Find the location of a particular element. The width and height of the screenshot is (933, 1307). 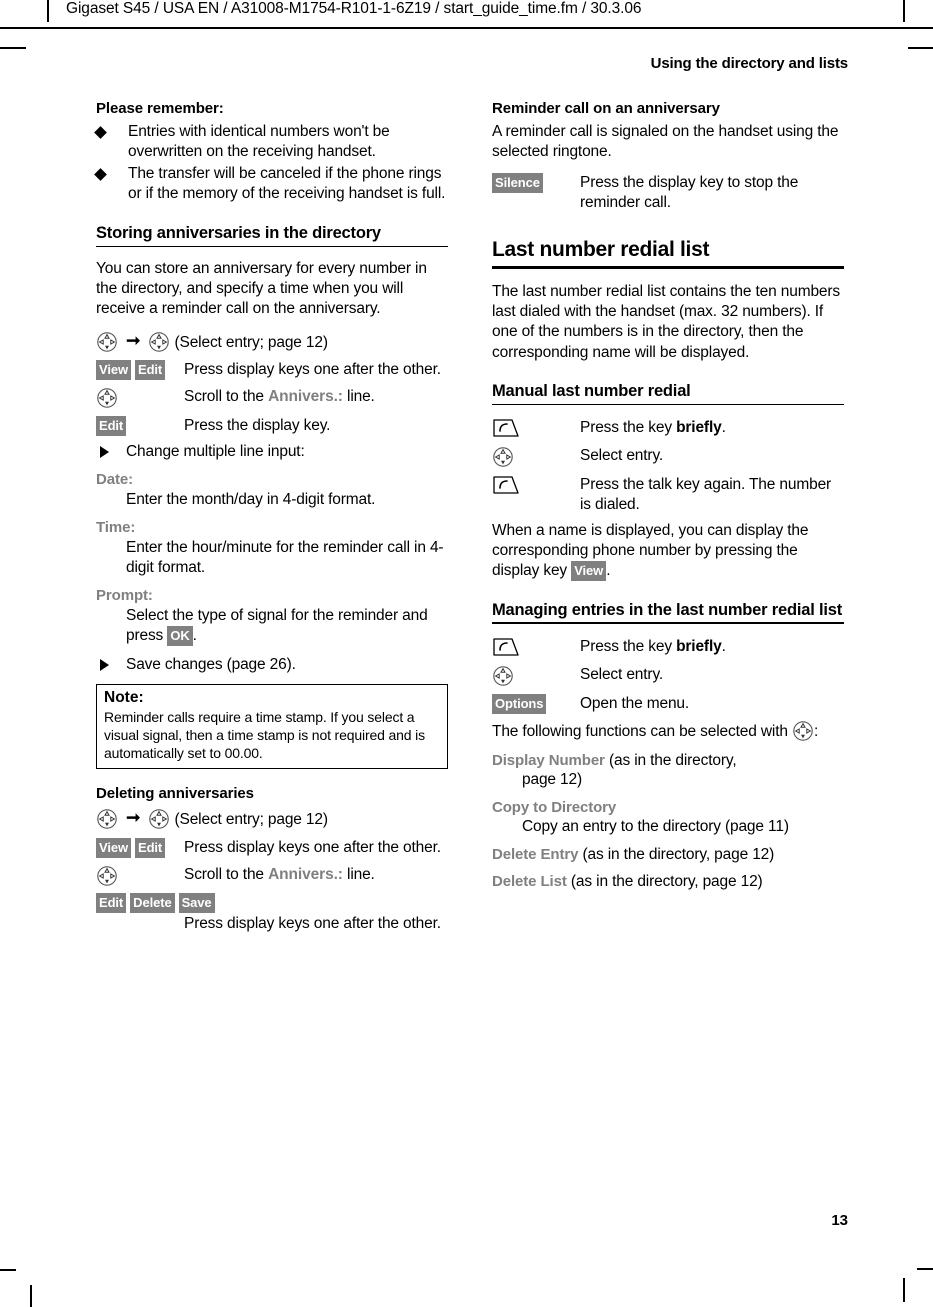

storing-anniversaries-heading: Storing anniversaries in the directory is located at coordinates (238, 232).